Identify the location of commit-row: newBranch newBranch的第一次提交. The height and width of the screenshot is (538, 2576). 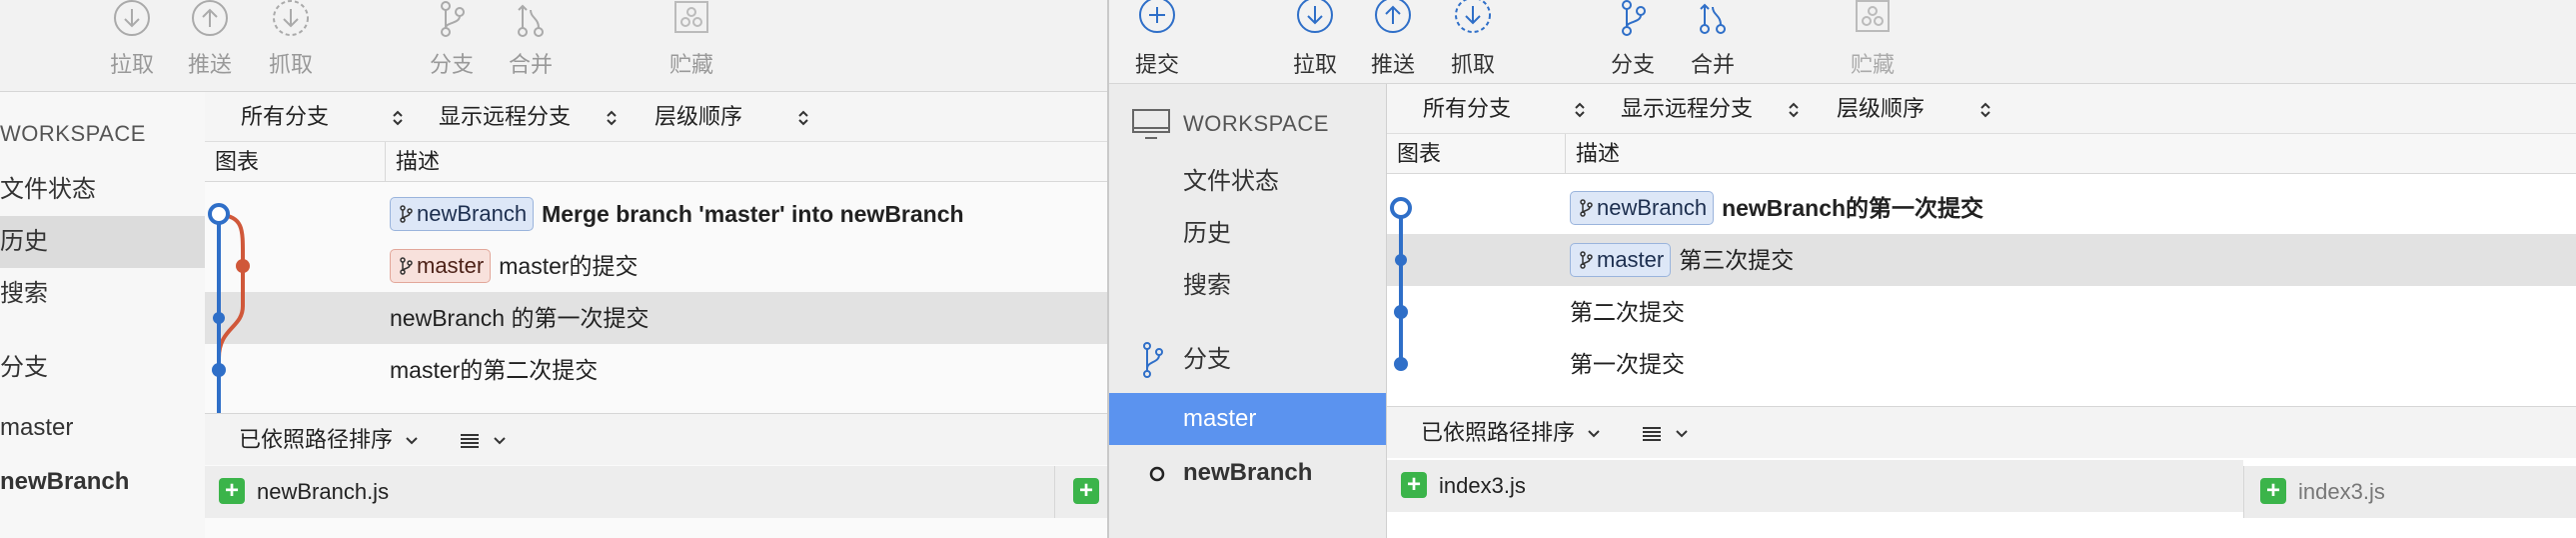
(1981, 208).